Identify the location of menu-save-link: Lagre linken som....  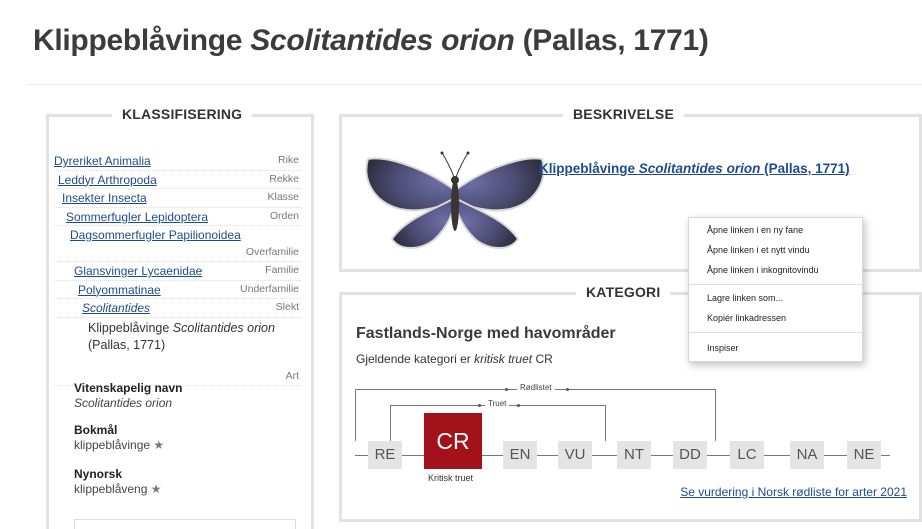
(745, 298).